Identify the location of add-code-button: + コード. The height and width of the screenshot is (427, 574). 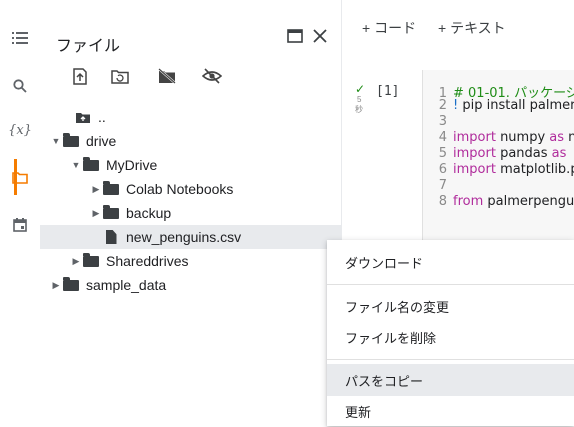
(389, 28).